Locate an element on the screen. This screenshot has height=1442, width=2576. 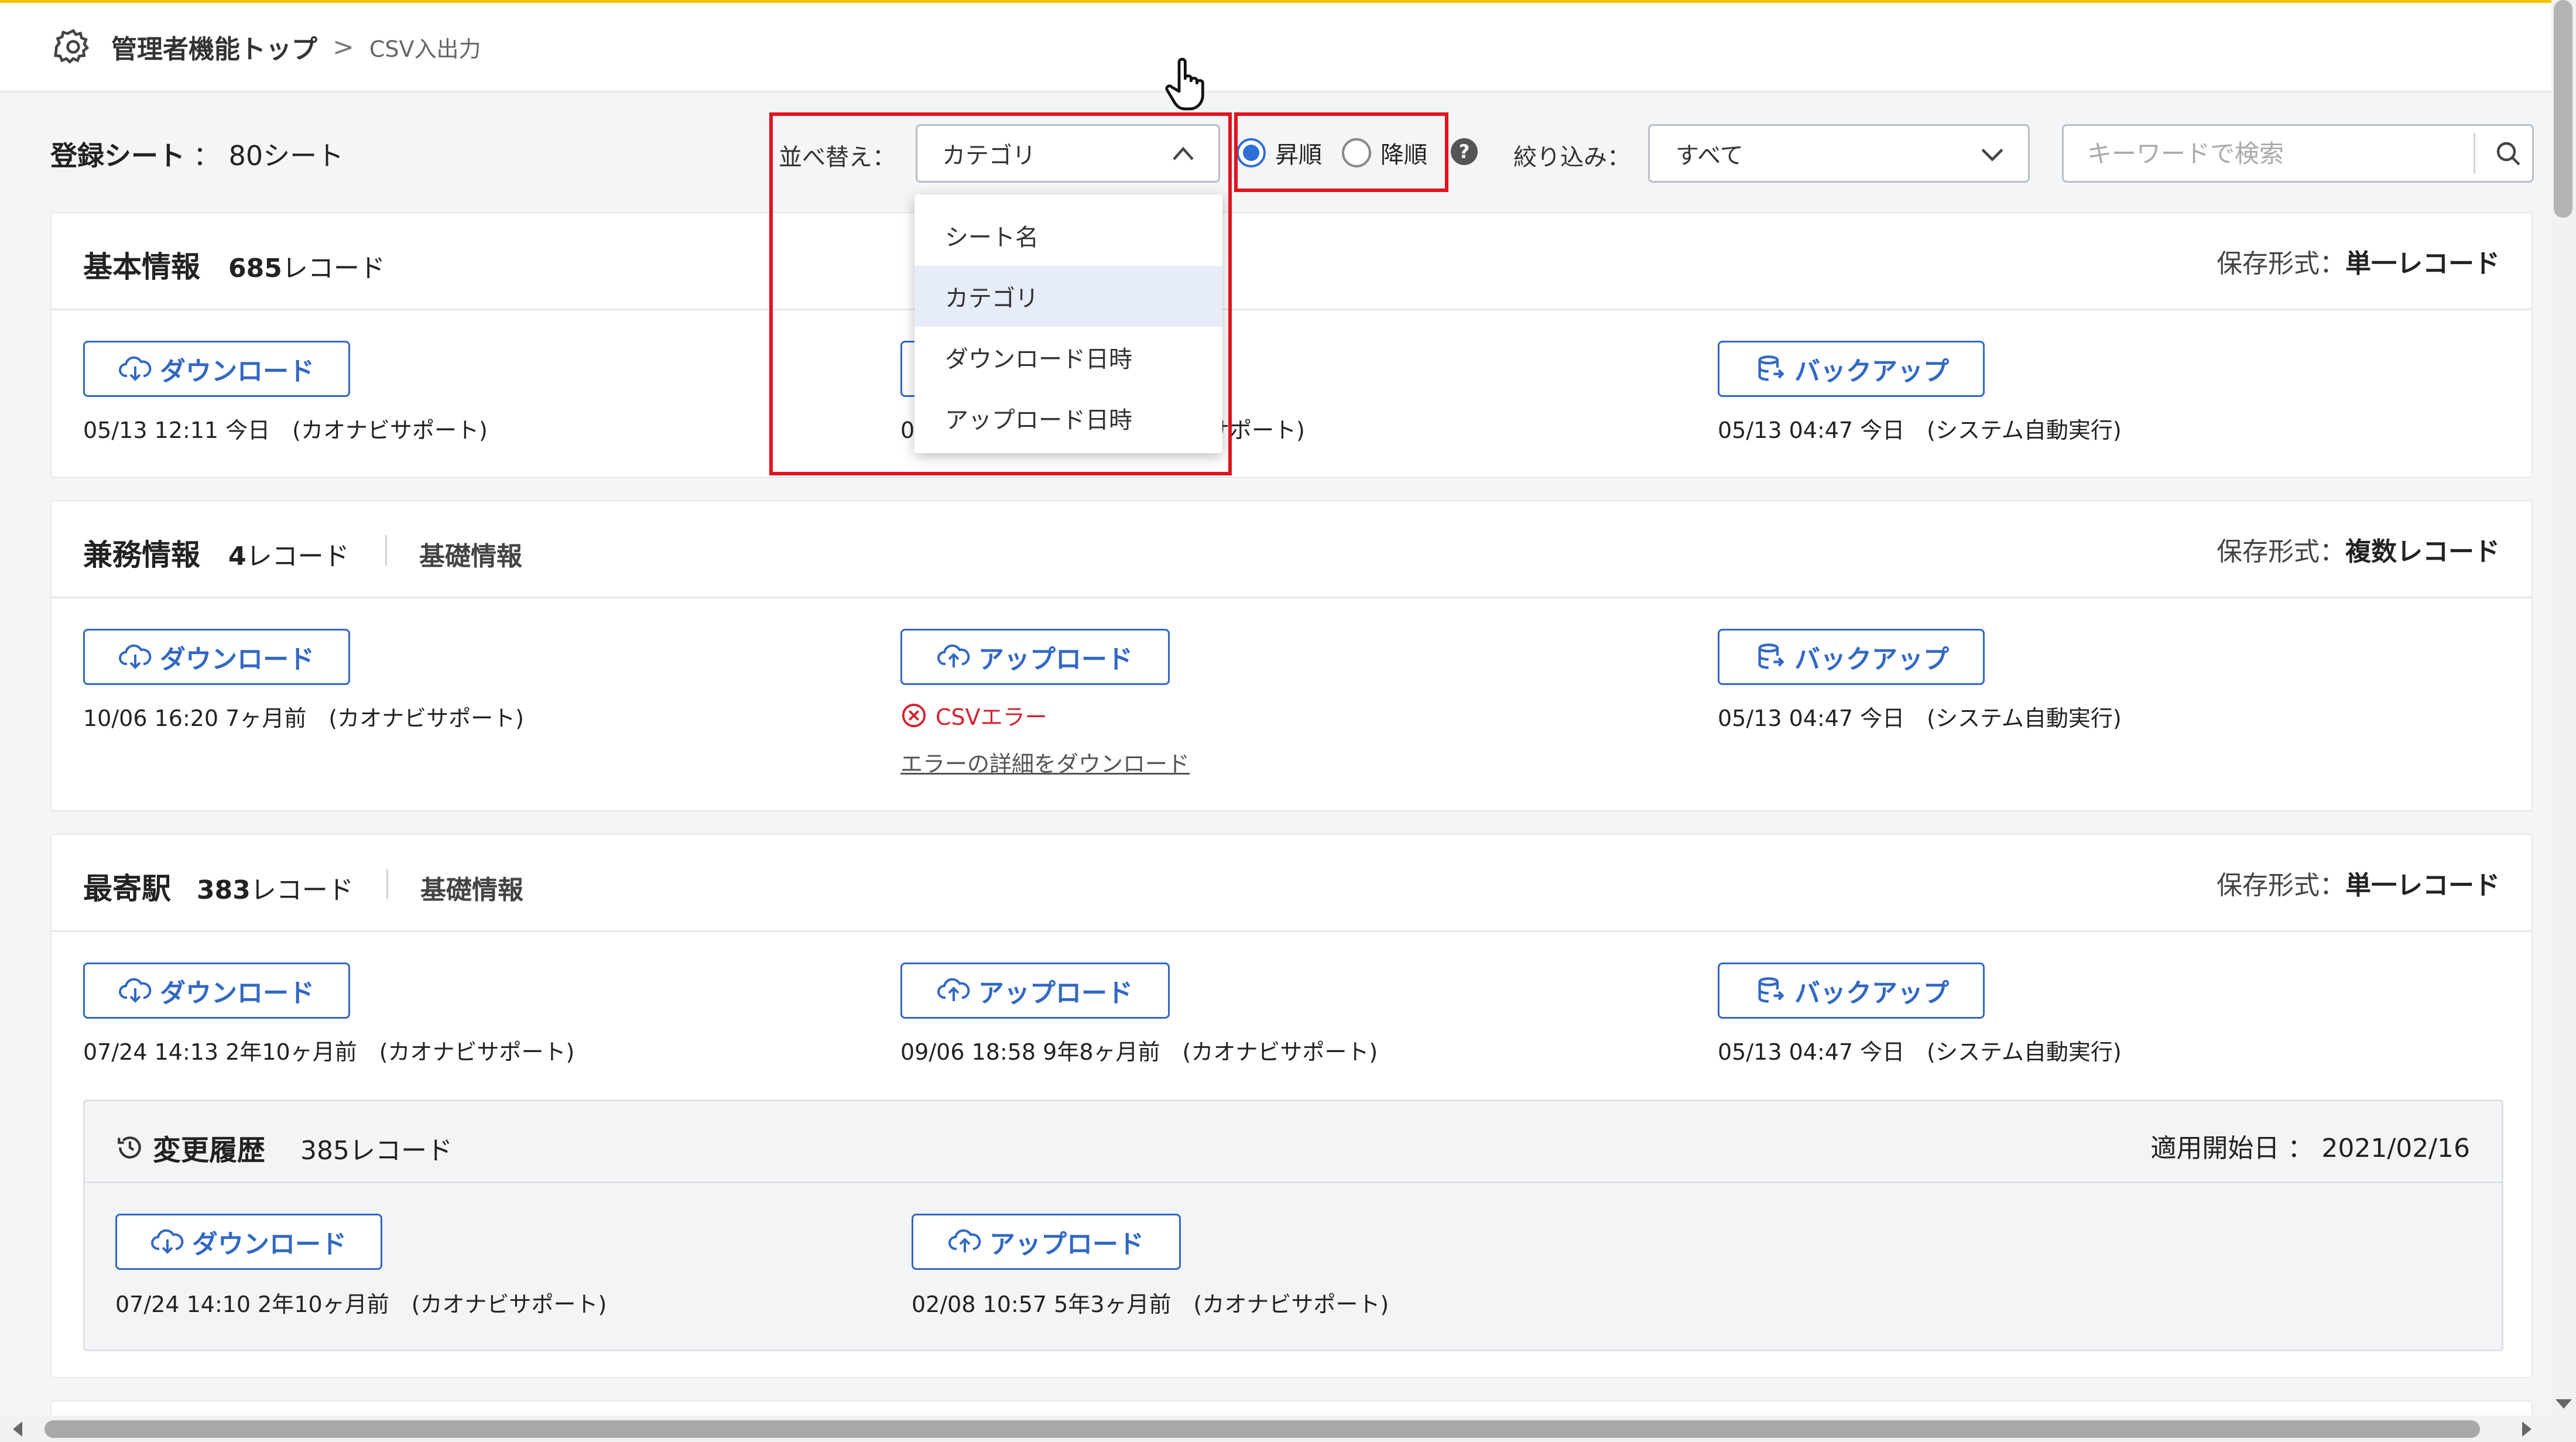
history-download-meta: 07/24 14:10 2年10ヶ月前 (カオナビサポート) is located at coordinates (361, 1304).